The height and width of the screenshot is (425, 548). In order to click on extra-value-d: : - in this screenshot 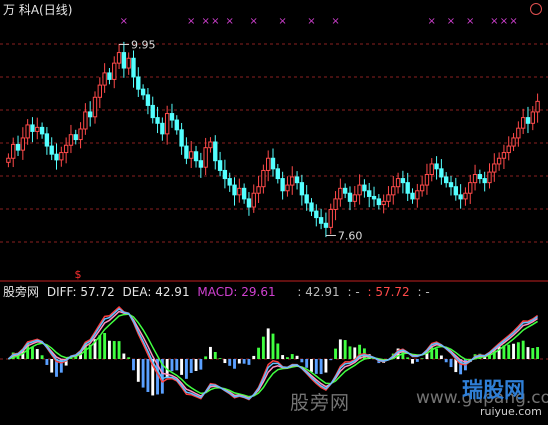, I will do `click(423, 292)`.